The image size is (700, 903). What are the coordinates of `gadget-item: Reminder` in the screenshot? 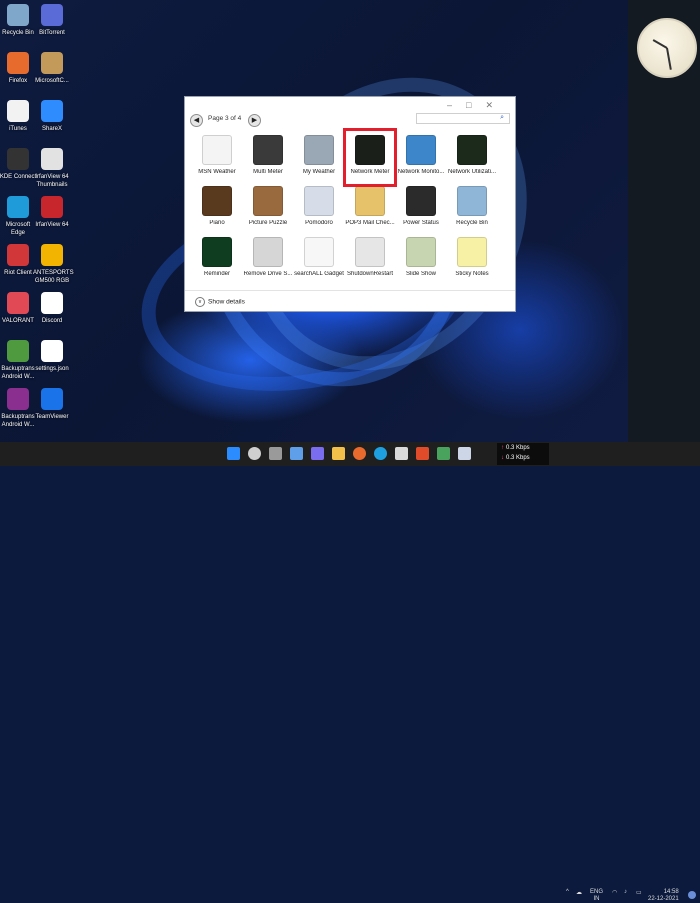 It's located at (217, 257).